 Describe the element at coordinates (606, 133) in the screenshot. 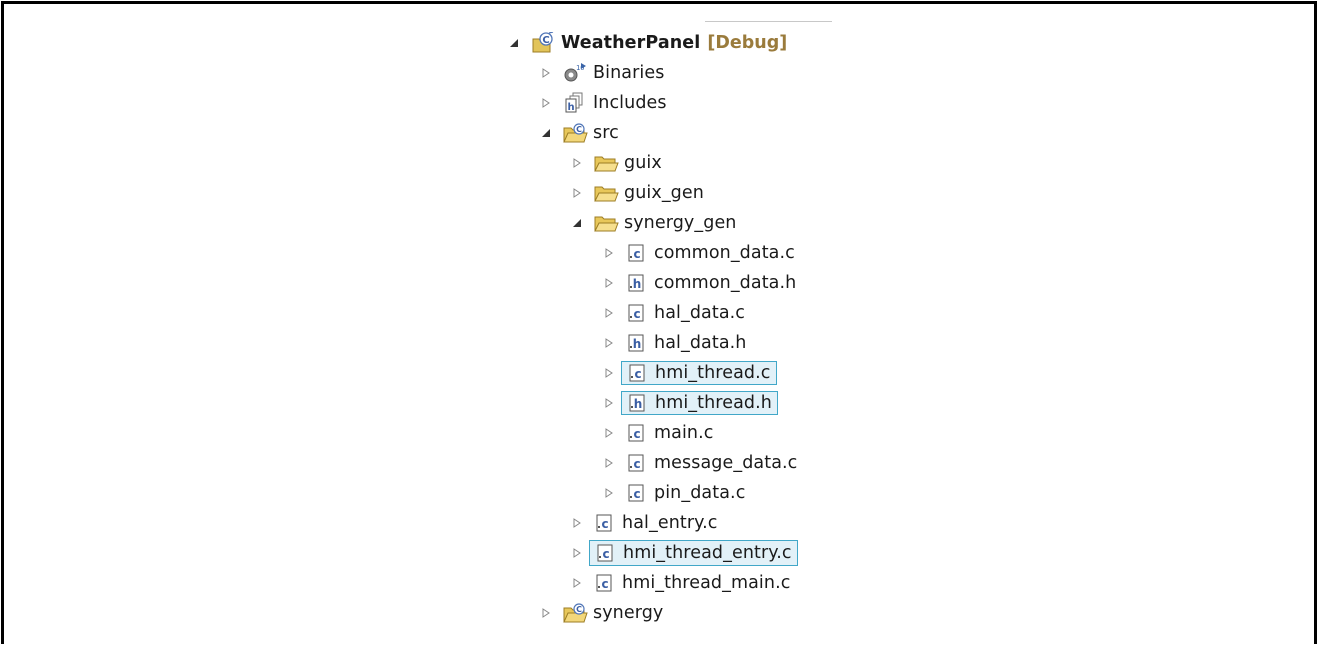

I see `tree-item-label: src` at that location.